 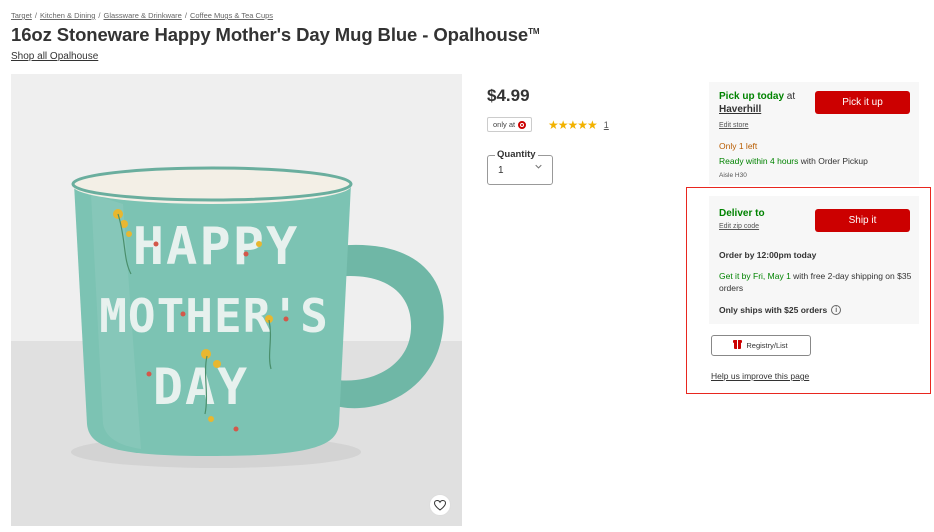 I want to click on mug-text-line-2: MOTHER'S, so click(x=214, y=316).